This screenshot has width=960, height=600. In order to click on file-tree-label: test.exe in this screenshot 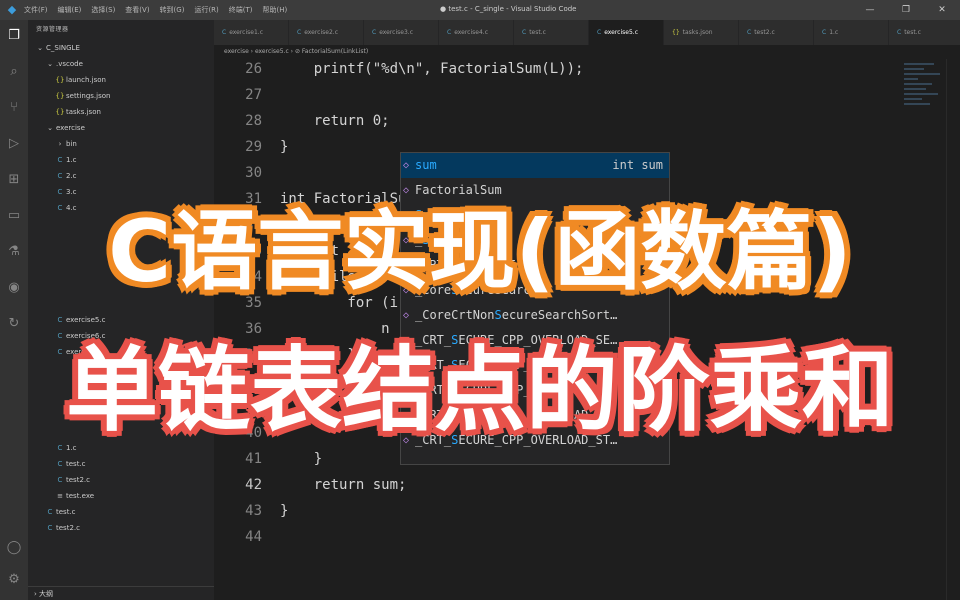, I will do `click(80, 496)`.